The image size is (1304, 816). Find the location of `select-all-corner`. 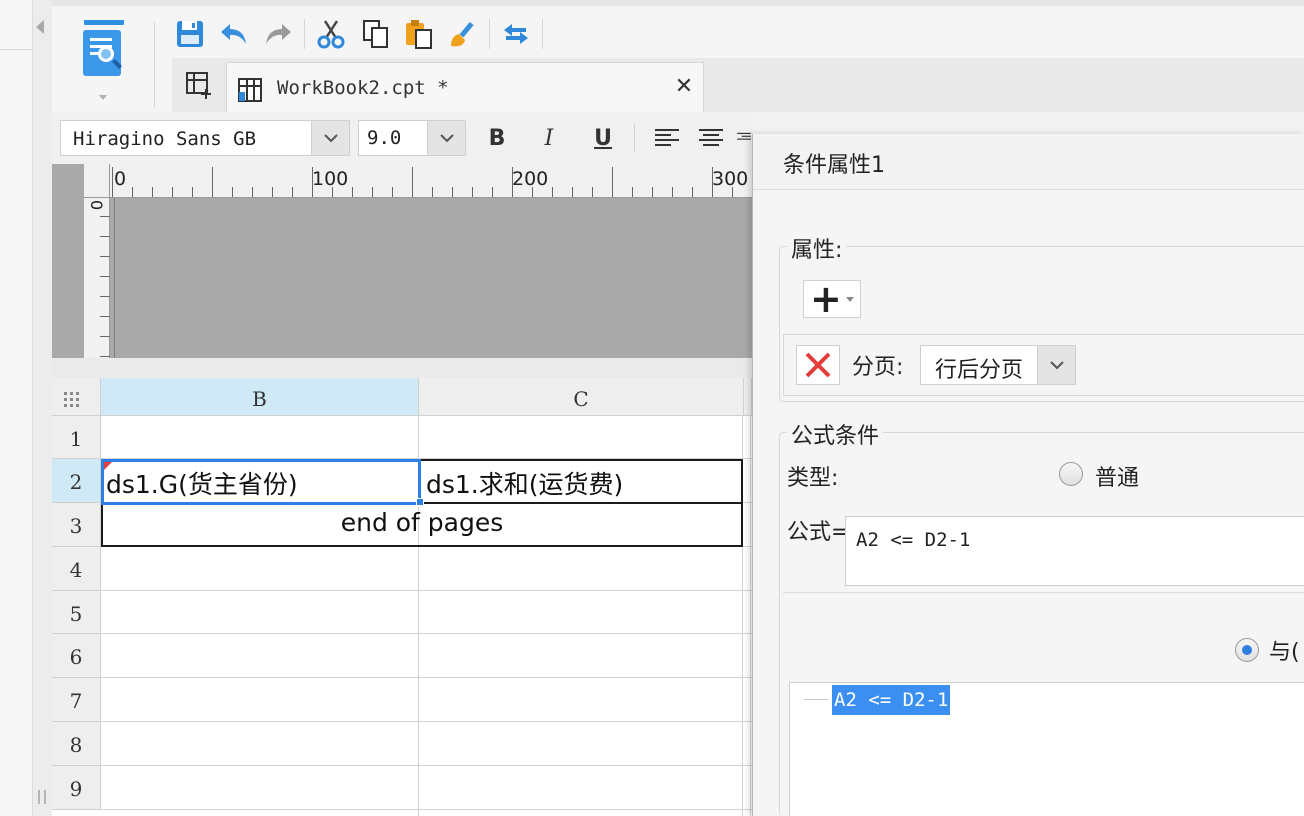

select-all-corner is located at coordinates (76, 397).